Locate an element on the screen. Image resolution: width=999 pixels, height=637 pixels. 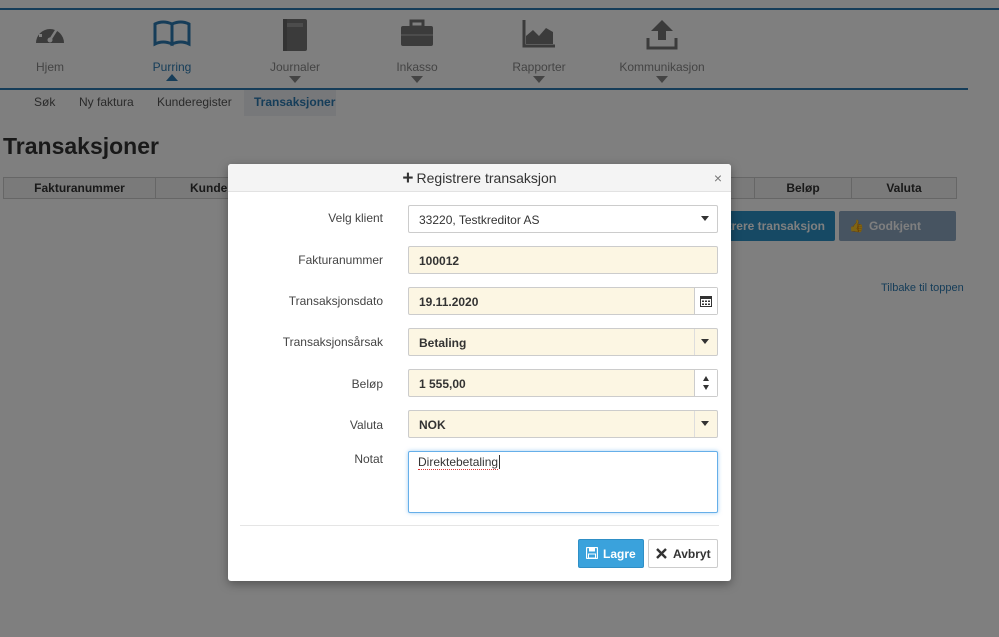
dialog-header: + Registrere transaksjon × is located at coordinates (479, 178).